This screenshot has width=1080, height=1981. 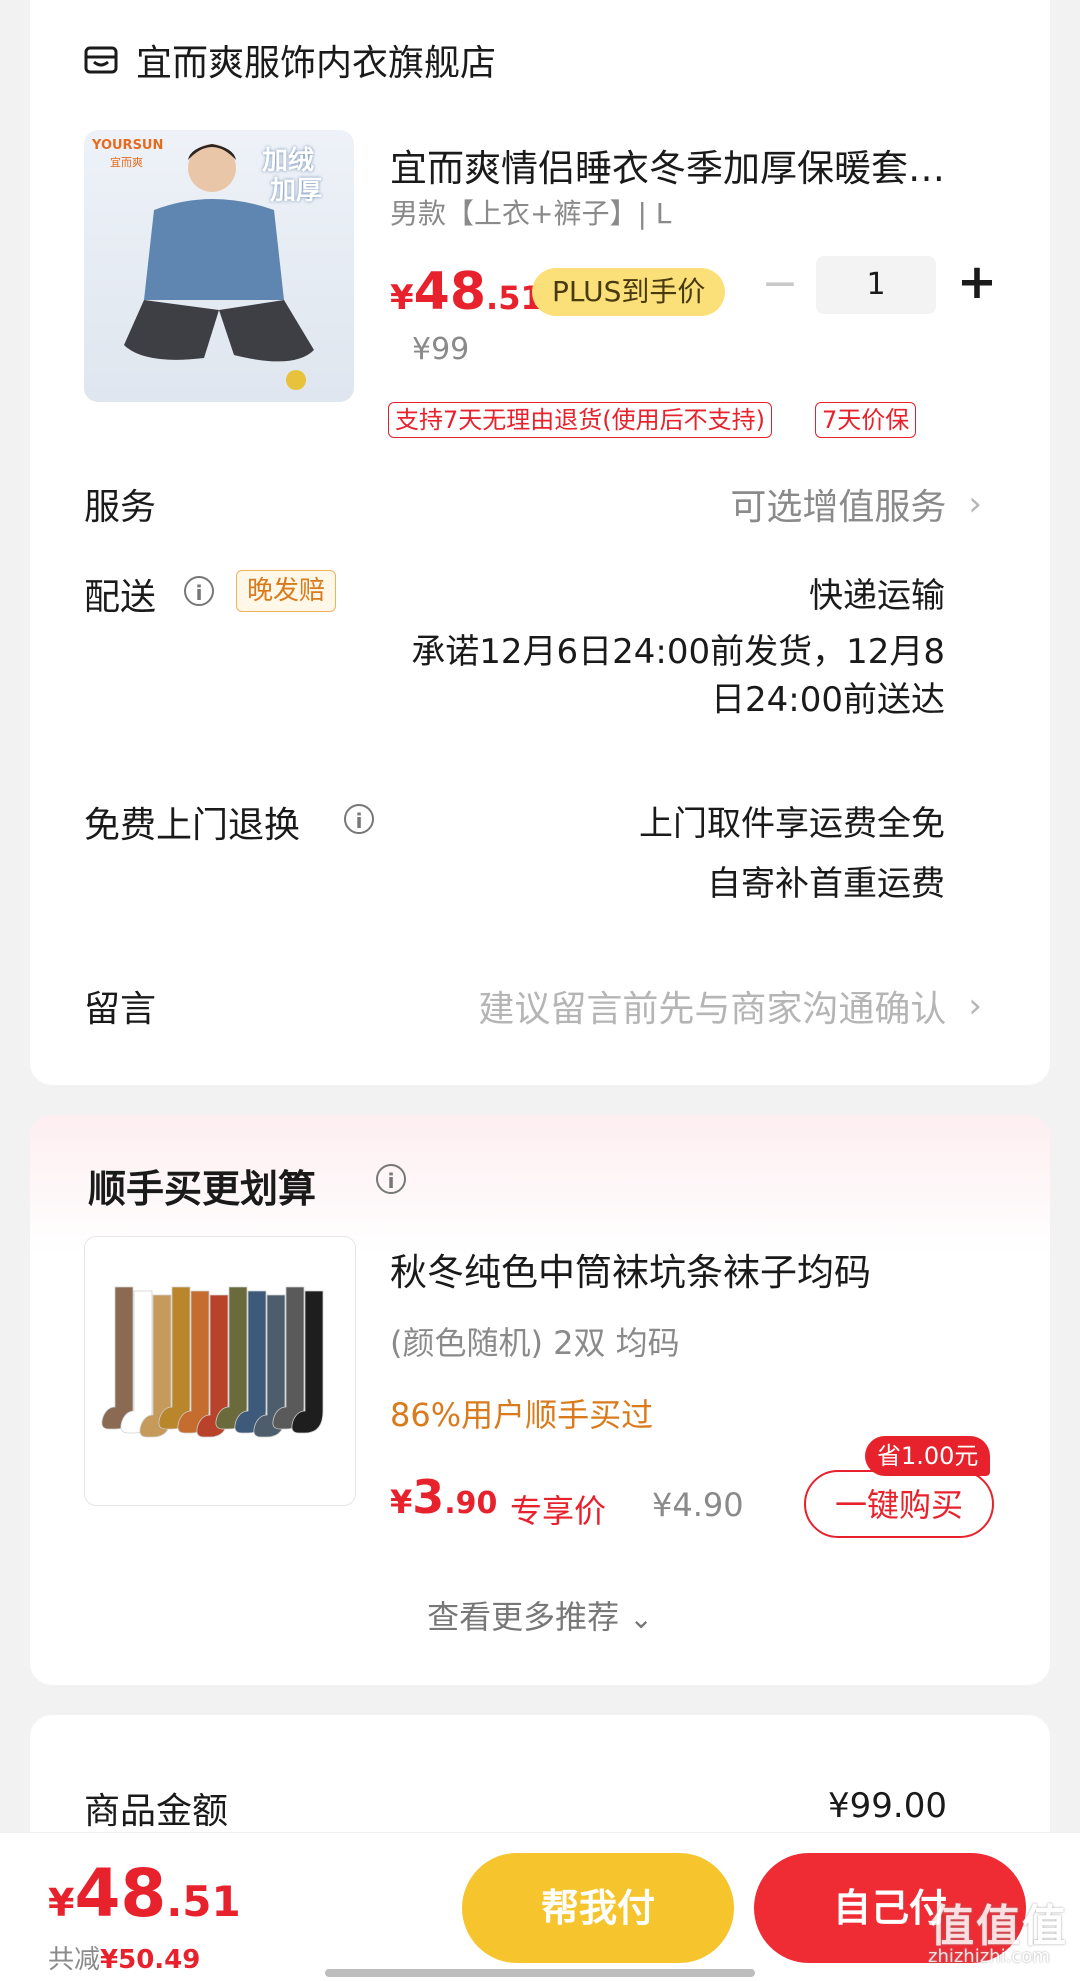 What do you see at coordinates (530, 212) in the screenshot?
I see `product-spec: 男款【上衣+裤子】| L` at bounding box center [530, 212].